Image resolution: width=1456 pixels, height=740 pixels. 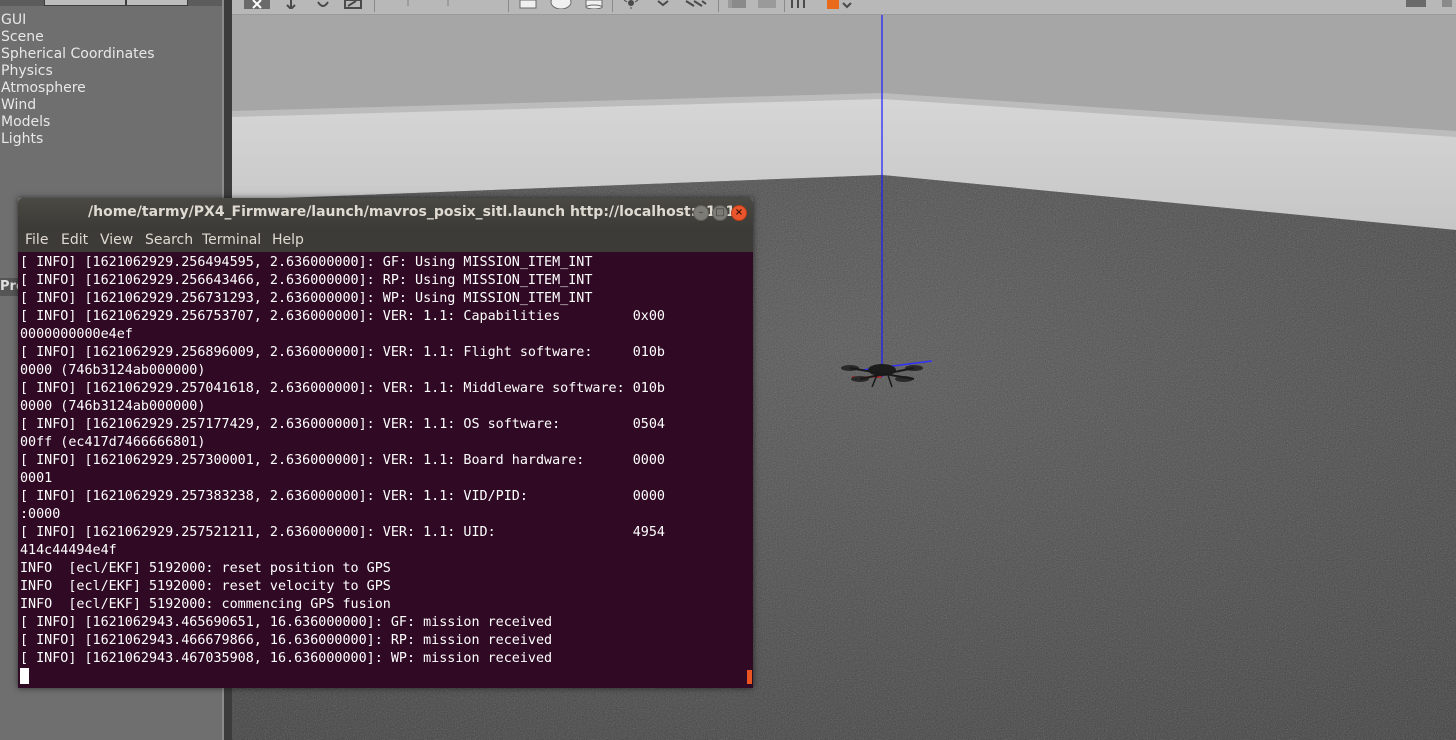 I want to click on terminal-line: 0000000000e4ef, so click(x=76, y=334).